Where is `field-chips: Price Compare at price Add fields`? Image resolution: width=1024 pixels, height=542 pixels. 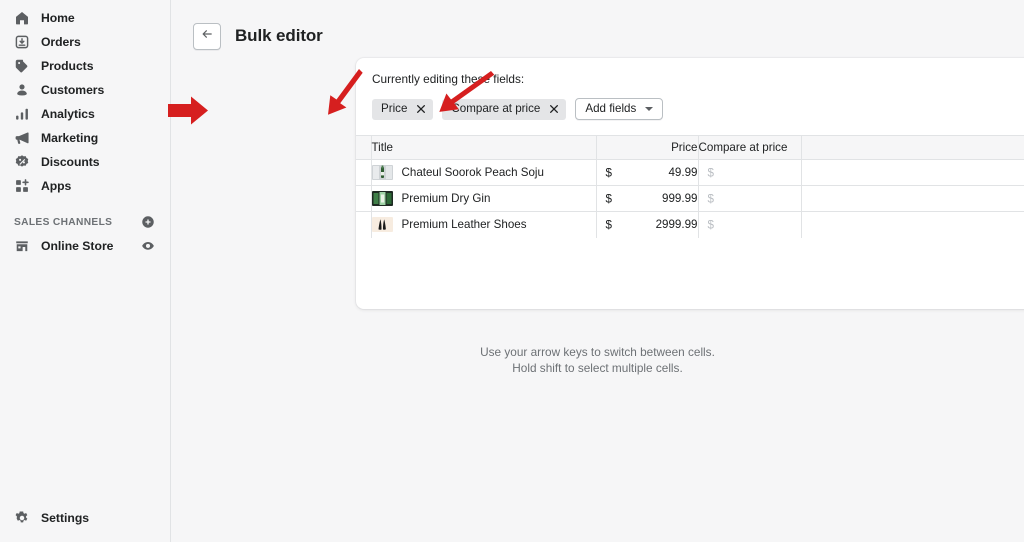 field-chips: Price Compare at price Add fields is located at coordinates (698, 116).